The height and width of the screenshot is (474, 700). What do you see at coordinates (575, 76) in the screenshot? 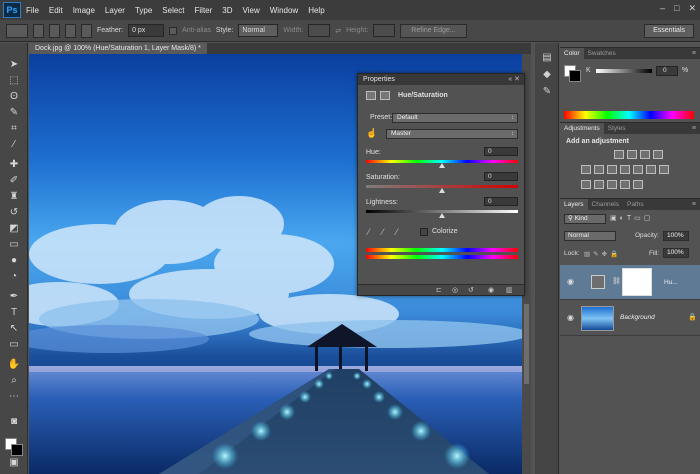
I see `background-swatch` at bounding box center [575, 76].